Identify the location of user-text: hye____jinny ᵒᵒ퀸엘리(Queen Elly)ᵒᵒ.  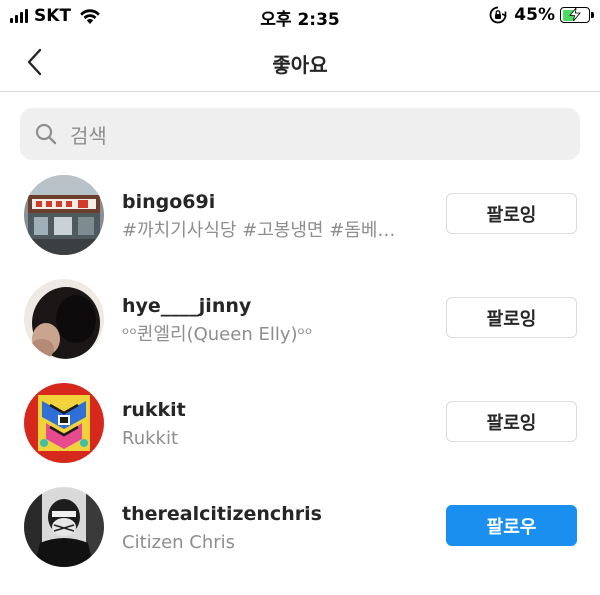
(277, 321).